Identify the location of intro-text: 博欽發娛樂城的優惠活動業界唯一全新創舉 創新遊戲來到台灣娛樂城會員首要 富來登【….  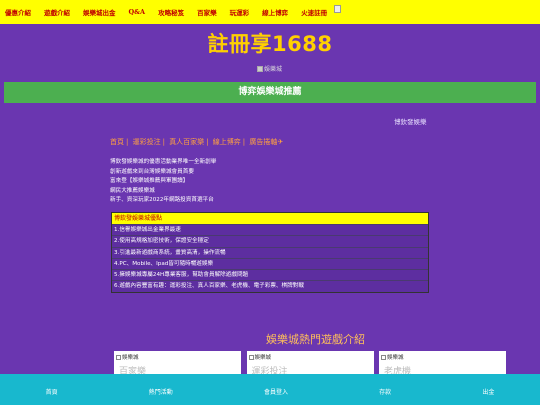
(163, 182).